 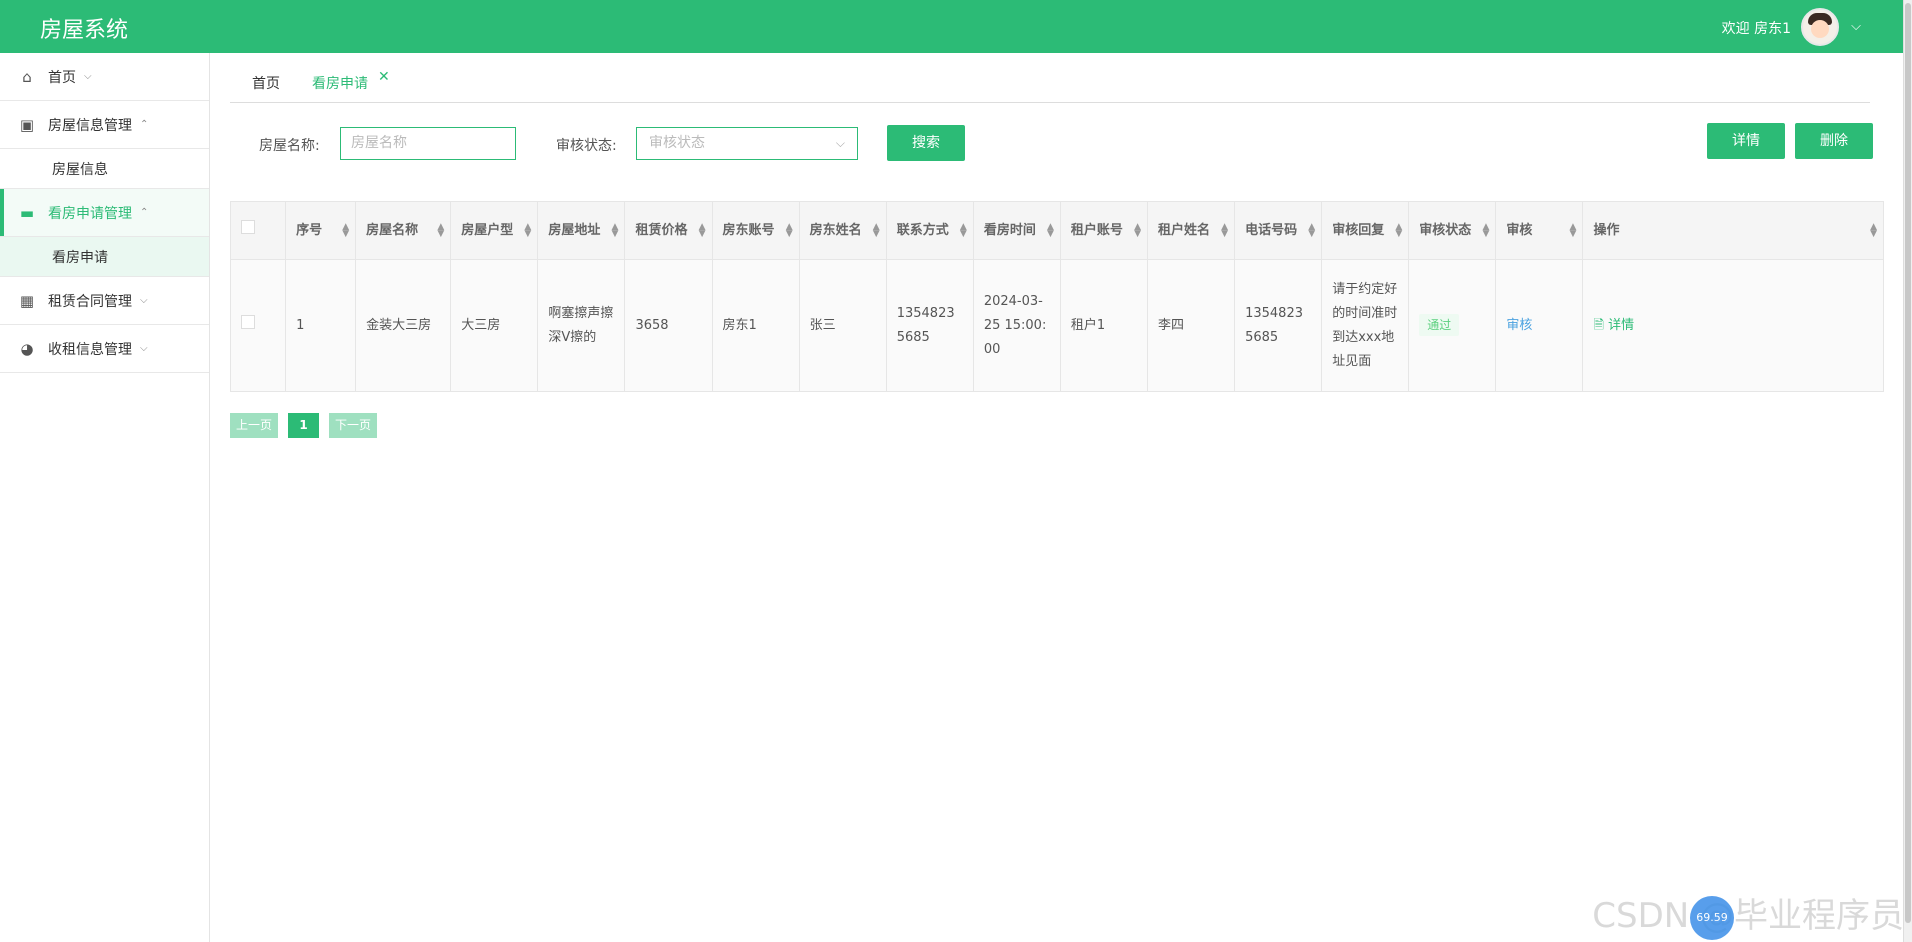 What do you see at coordinates (494, 230) in the screenshot?
I see `col-header: 房屋户型 ▲ ▼` at bounding box center [494, 230].